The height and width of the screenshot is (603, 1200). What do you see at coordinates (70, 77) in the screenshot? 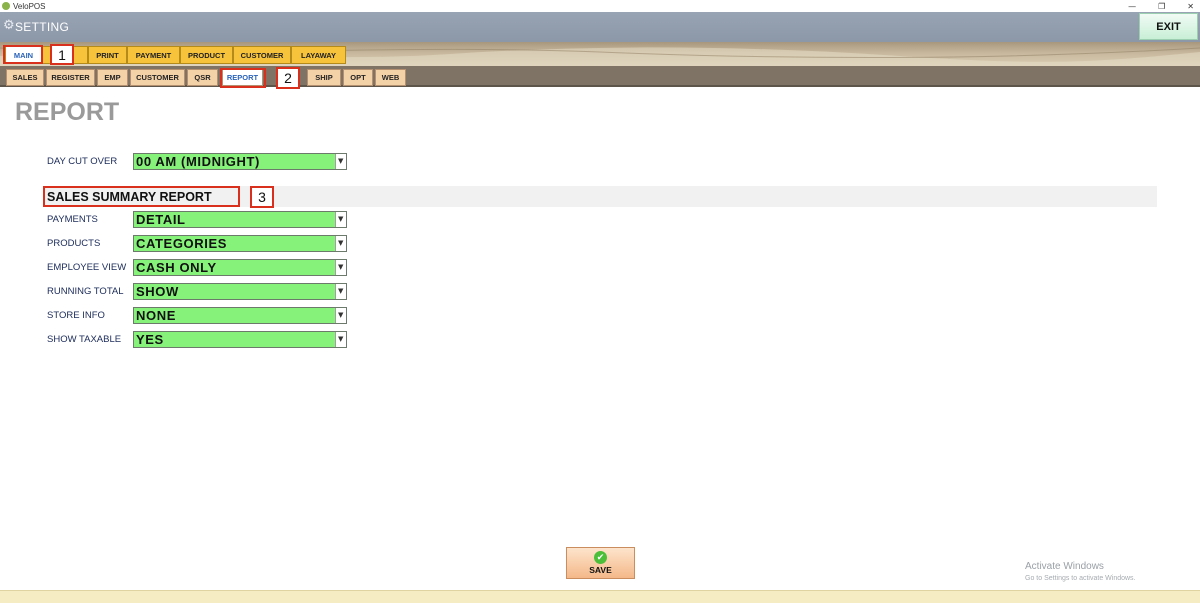
I see `subtab-register: REGISTER` at bounding box center [70, 77].